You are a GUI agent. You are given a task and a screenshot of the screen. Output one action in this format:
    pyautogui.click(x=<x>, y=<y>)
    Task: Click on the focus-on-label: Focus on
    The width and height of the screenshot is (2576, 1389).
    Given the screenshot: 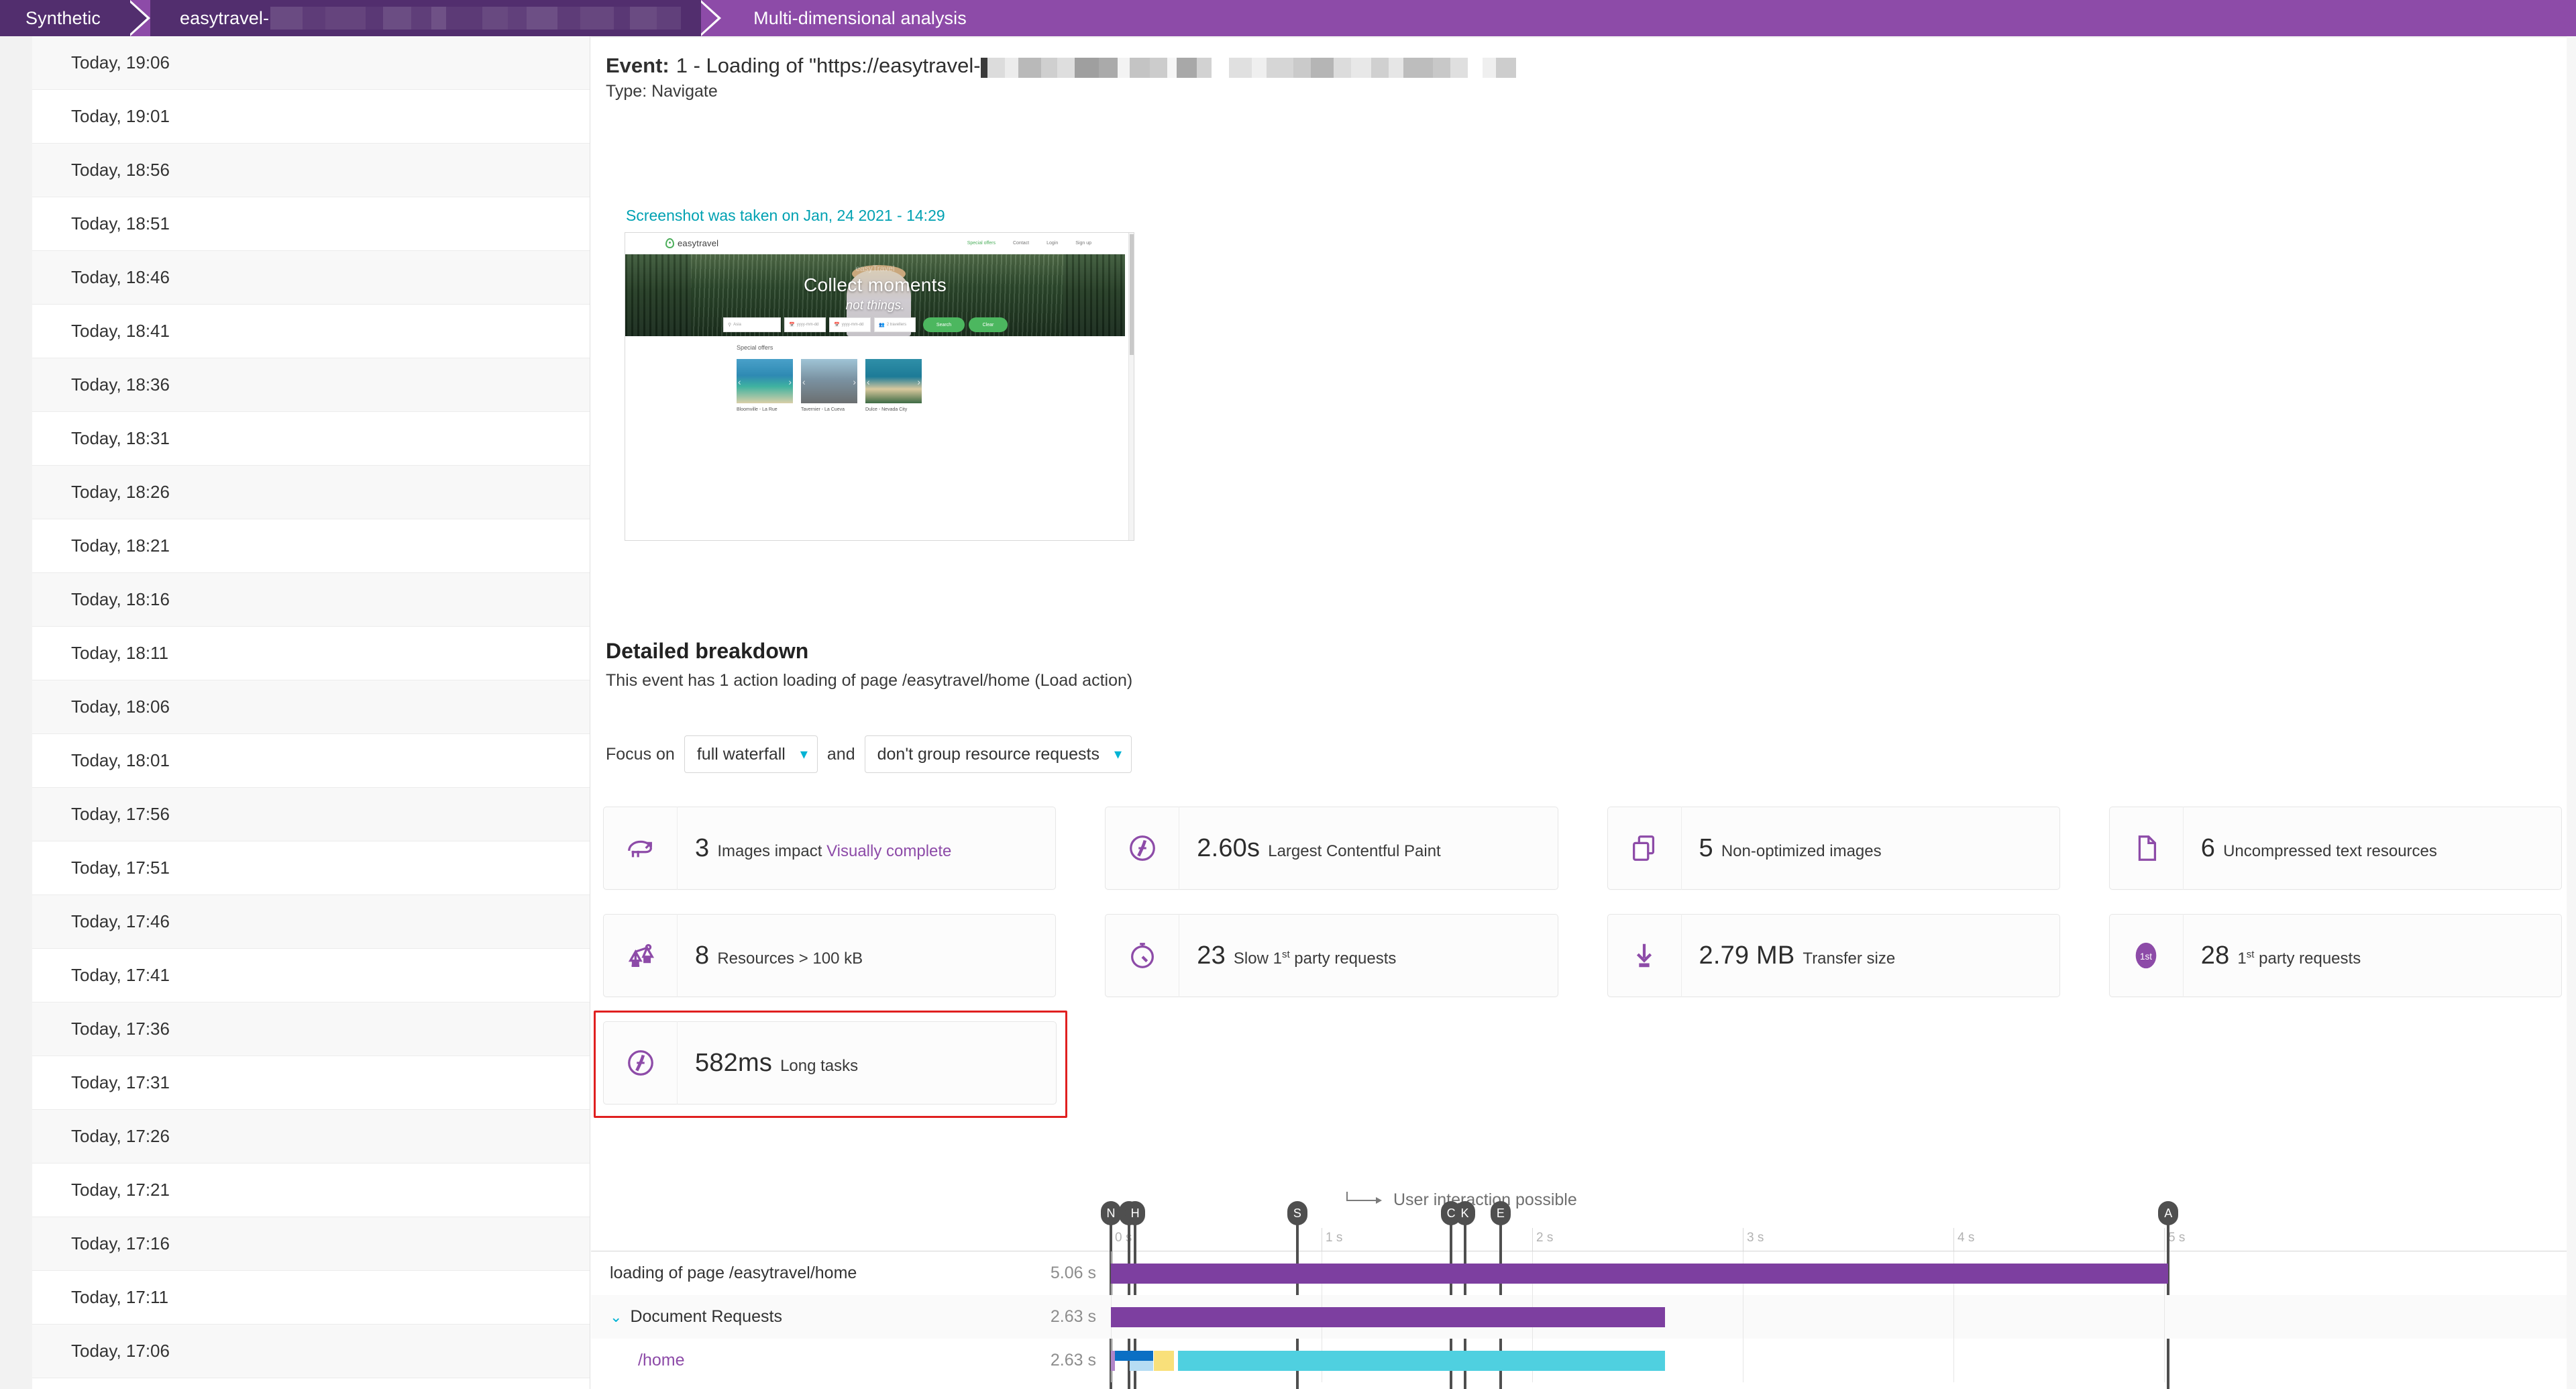 What is the action you would take?
    pyautogui.click(x=640, y=754)
    